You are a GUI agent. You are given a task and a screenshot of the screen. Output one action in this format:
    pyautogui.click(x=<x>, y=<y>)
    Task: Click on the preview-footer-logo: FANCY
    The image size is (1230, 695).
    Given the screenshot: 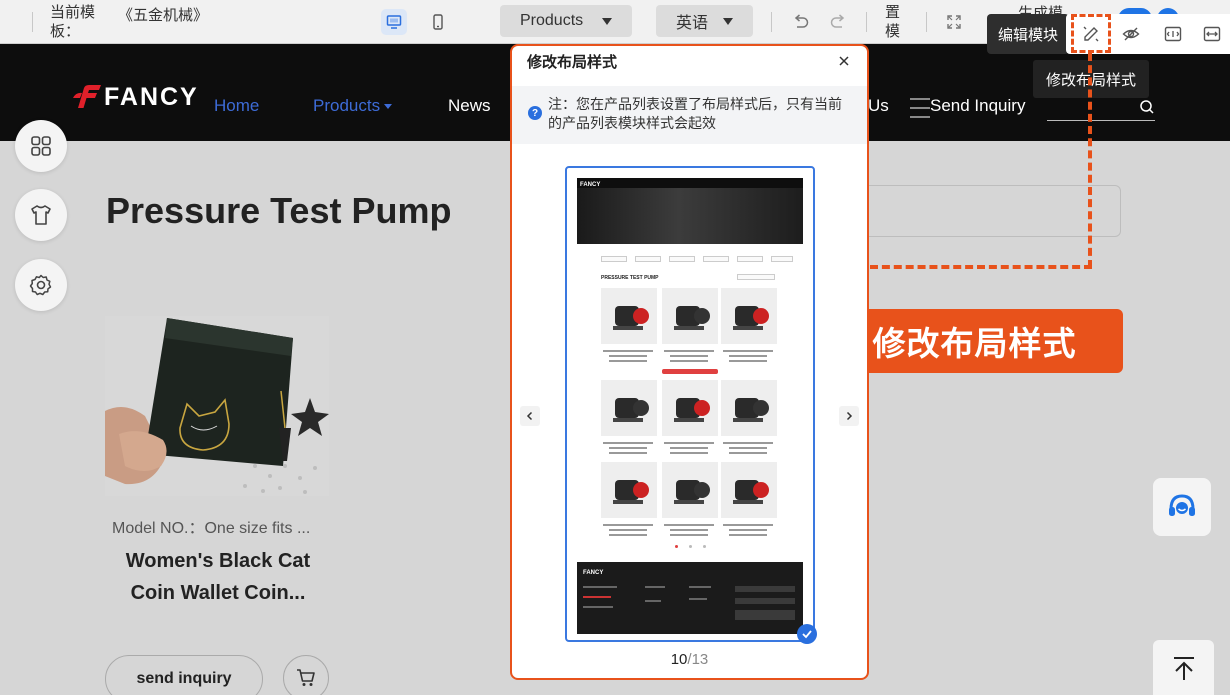 What is the action you would take?
    pyautogui.click(x=593, y=573)
    